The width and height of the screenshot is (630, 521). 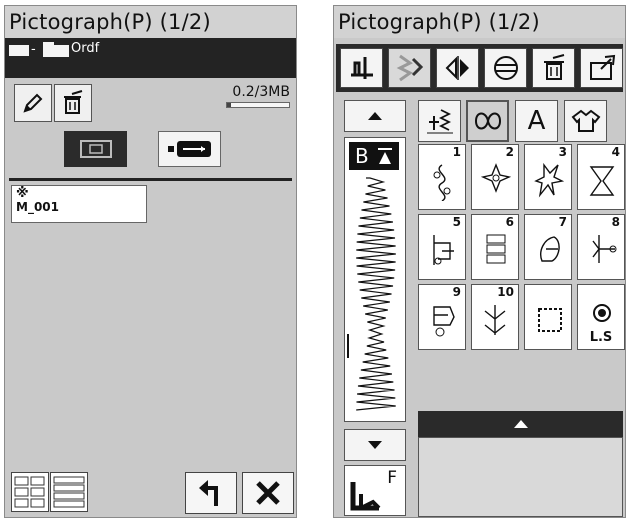 I want to click on page-up-button, so click(x=520, y=424).